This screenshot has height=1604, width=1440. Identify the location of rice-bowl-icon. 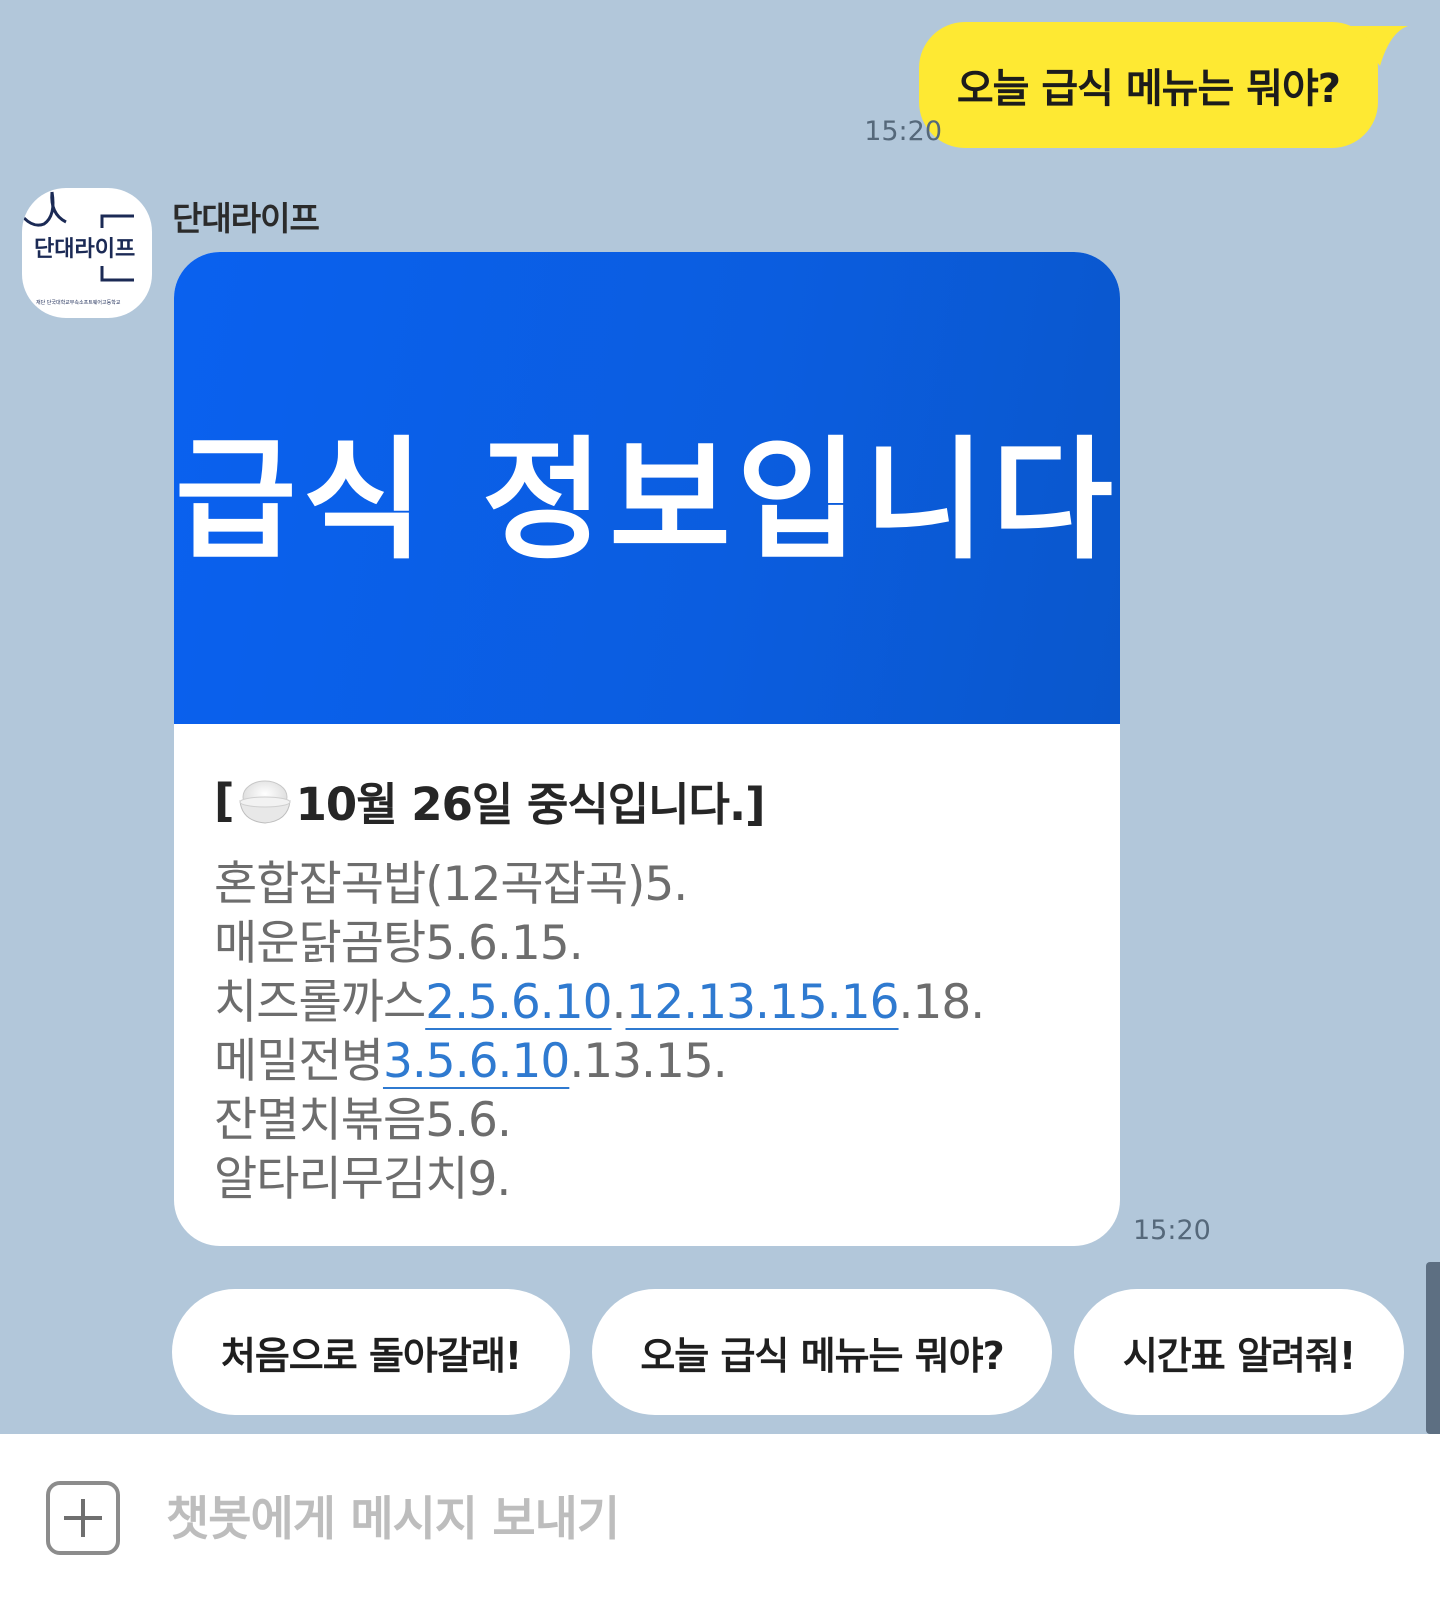
(265, 801).